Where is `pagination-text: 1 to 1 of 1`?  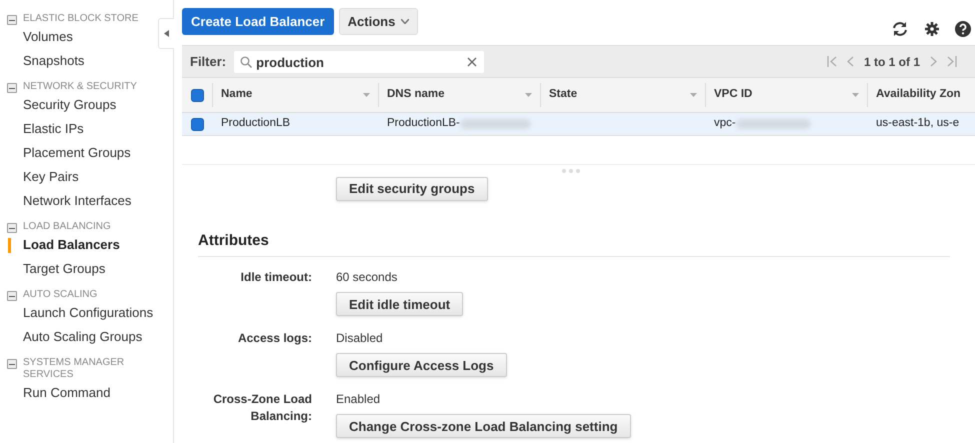 pagination-text: 1 to 1 of 1 is located at coordinates (892, 62).